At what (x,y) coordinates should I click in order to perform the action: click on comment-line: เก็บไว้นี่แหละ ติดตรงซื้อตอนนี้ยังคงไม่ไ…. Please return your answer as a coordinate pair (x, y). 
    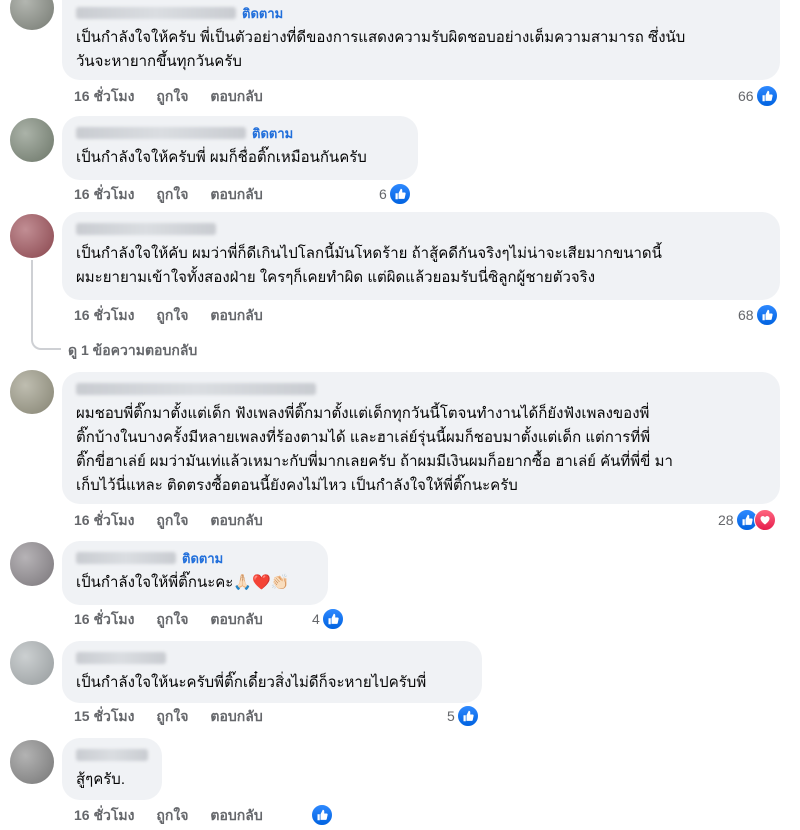
    Looking at the image, I should click on (297, 485).